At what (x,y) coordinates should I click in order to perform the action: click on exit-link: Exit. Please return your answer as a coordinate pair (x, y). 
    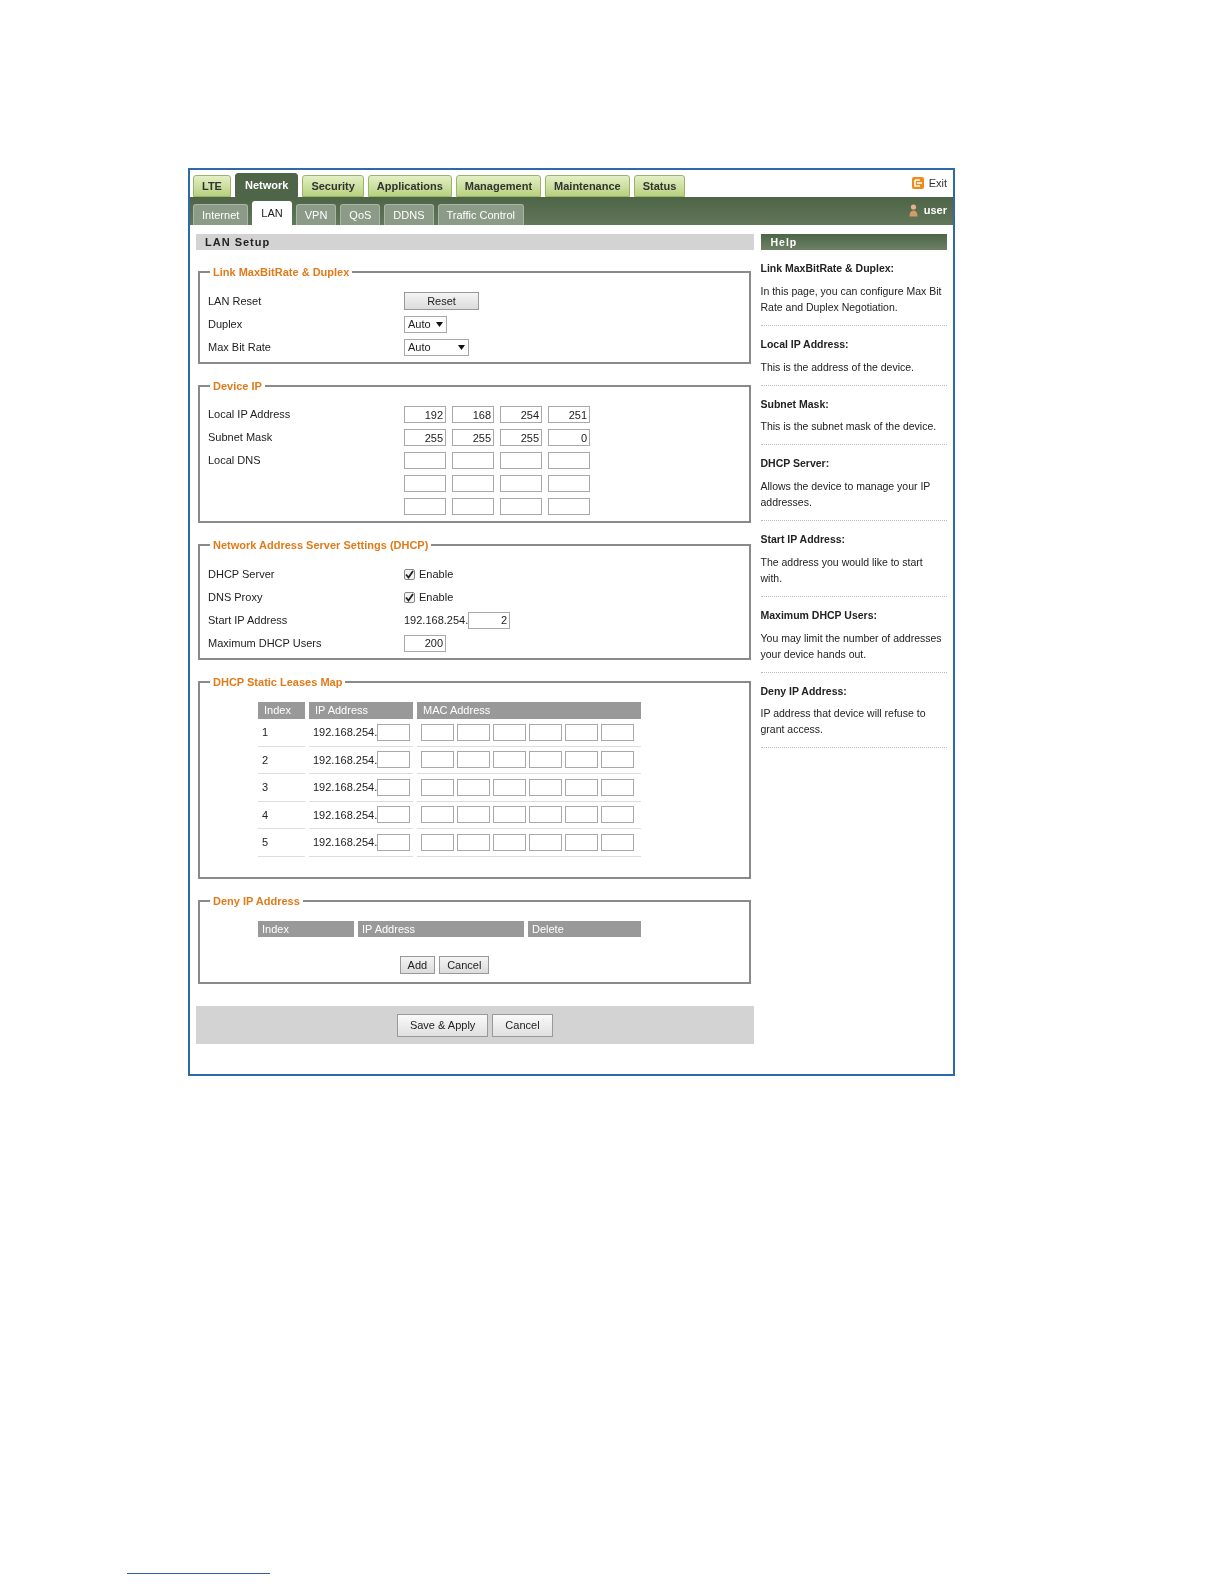
    Looking at the image, I should click on (937, 183).